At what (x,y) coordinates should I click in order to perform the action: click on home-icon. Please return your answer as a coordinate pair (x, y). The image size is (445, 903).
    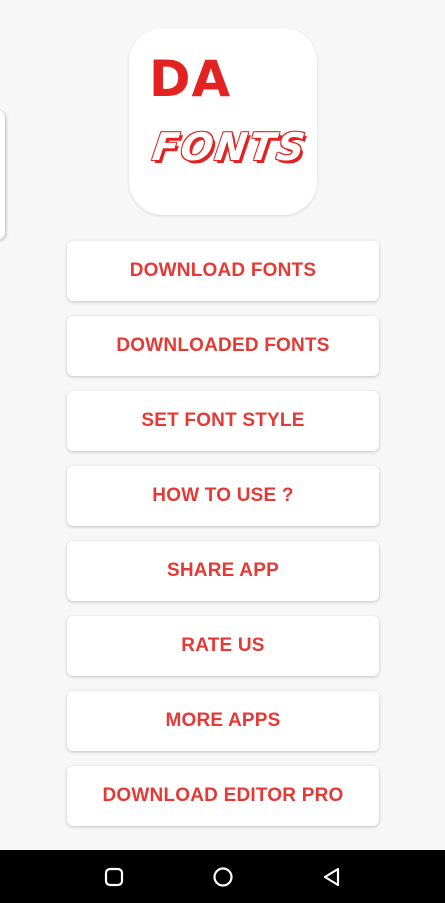
    Looking at the image, I should click on (223, 877).